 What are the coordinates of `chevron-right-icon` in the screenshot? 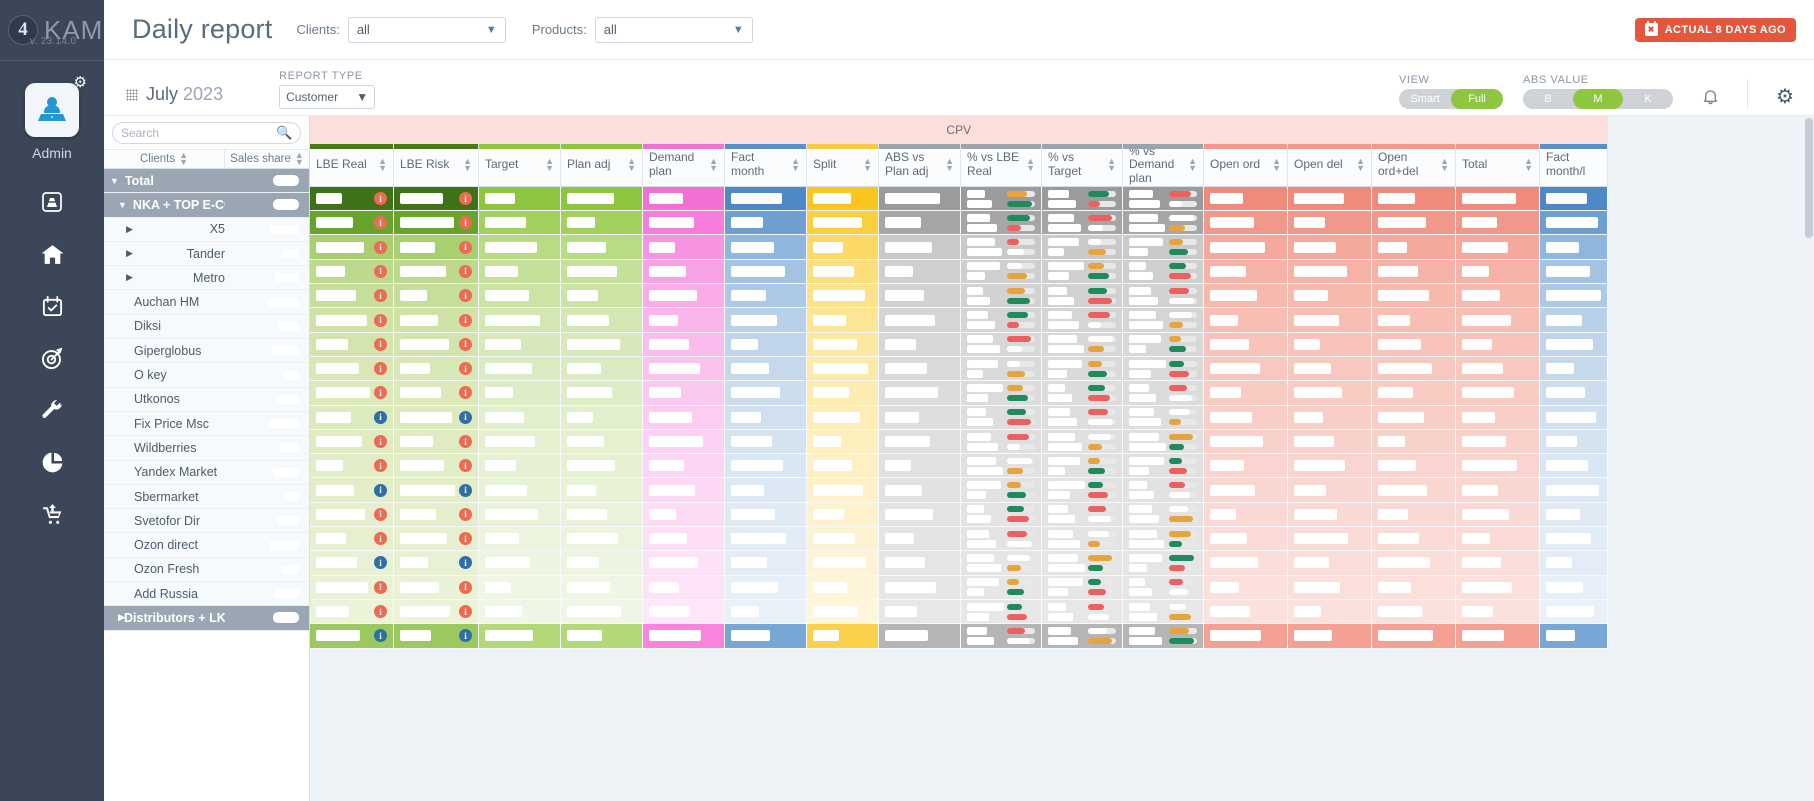 It's located at (156, 277).